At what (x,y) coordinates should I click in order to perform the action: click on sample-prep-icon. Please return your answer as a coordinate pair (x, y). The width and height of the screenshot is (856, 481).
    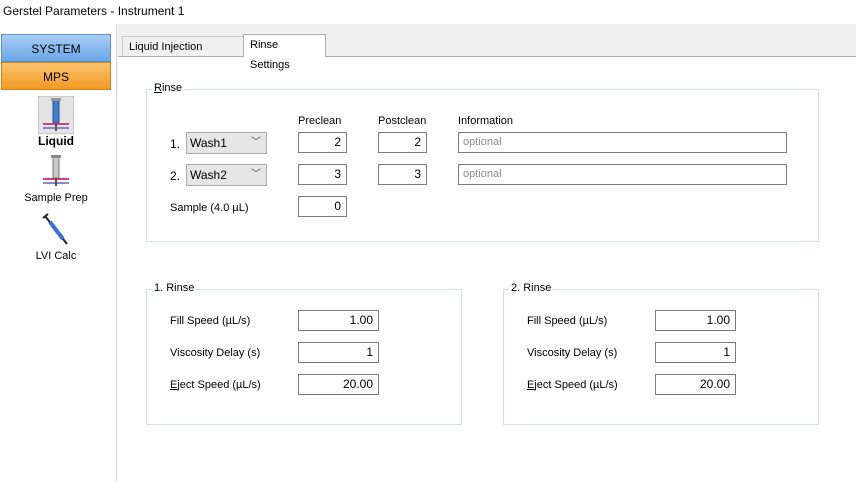
    Looking at the image, I should click on (56, 173).